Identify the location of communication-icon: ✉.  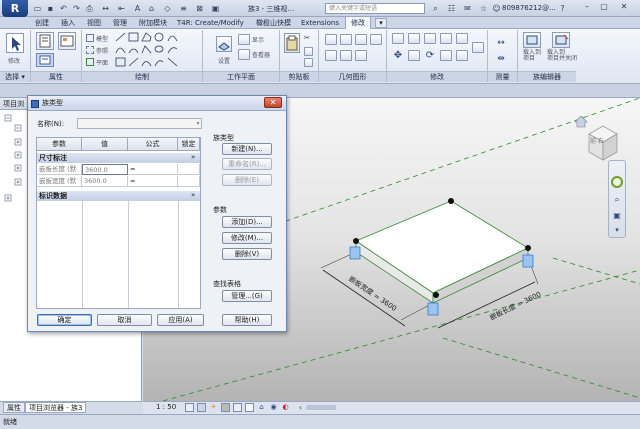
(467, 8).